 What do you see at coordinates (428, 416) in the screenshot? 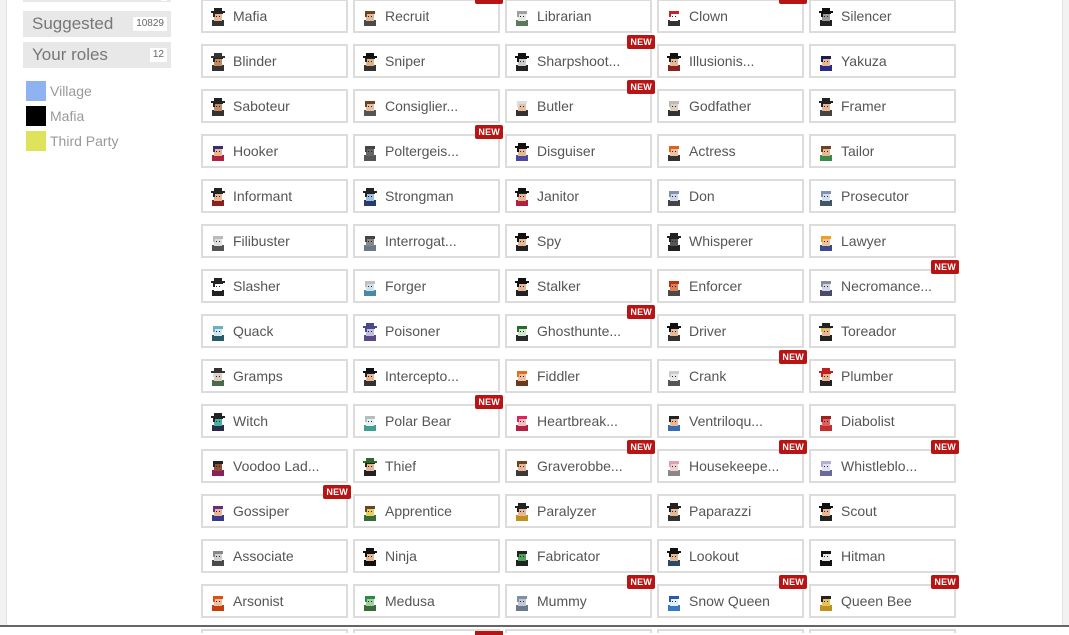
I see `role-tile: Polar Bear NEW` at bounding box center [428, 416].